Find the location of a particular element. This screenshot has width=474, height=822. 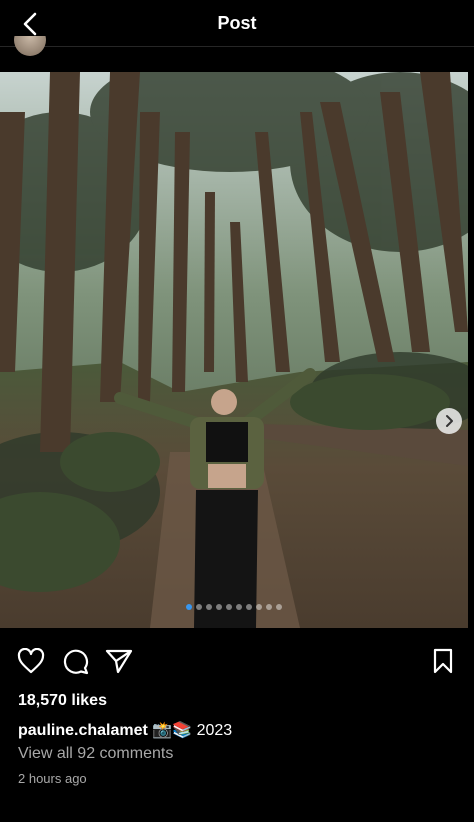

share-button is located at coordinates (119, 661).